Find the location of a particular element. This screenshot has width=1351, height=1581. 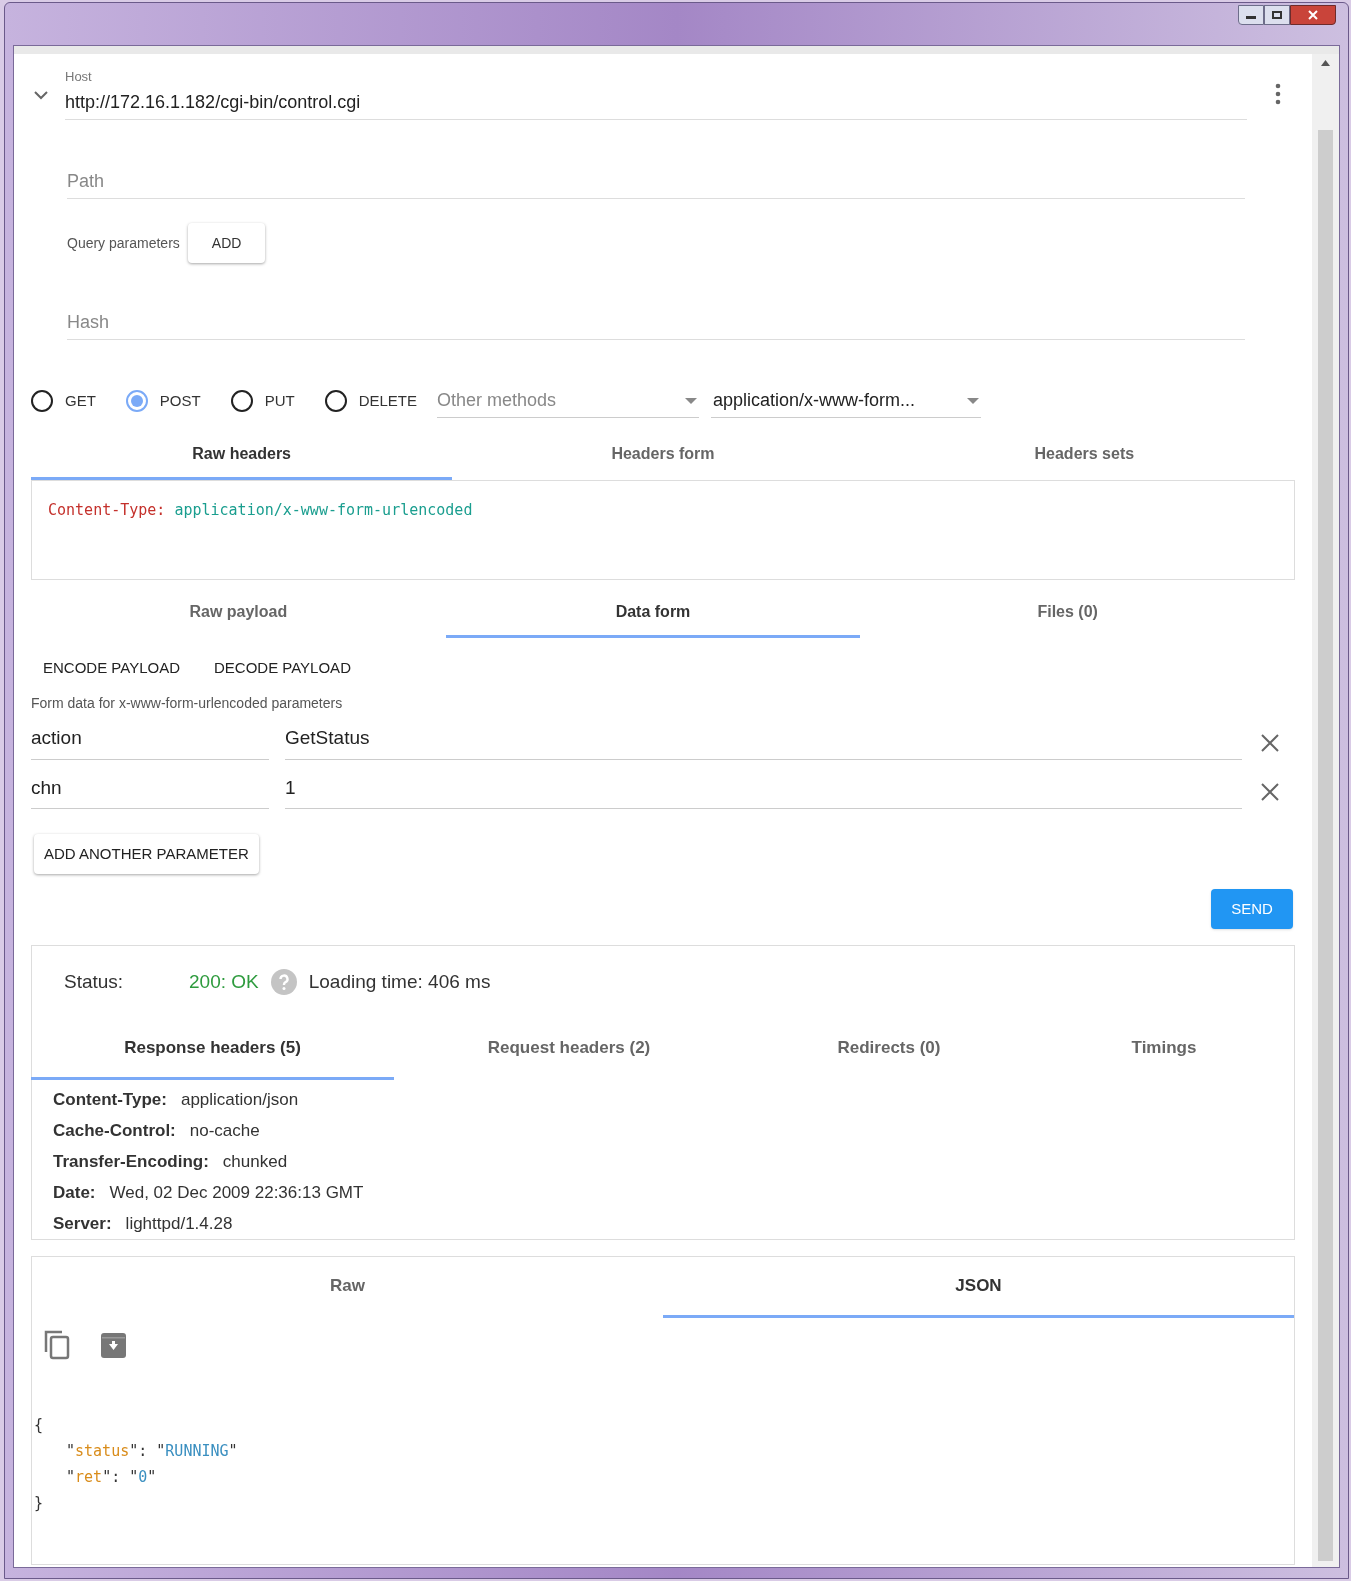

path-field: Path is located at coordinates (656, 181).